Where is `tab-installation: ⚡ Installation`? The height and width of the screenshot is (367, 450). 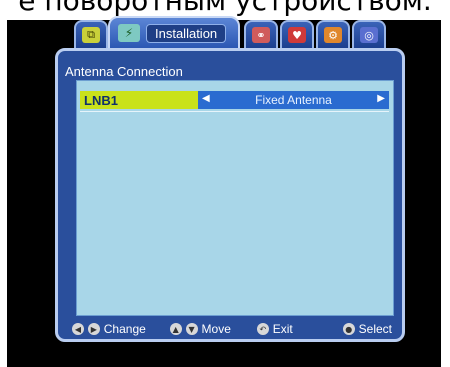
tab-installation: ⚡ Installation is located at coordinates (174, 33).